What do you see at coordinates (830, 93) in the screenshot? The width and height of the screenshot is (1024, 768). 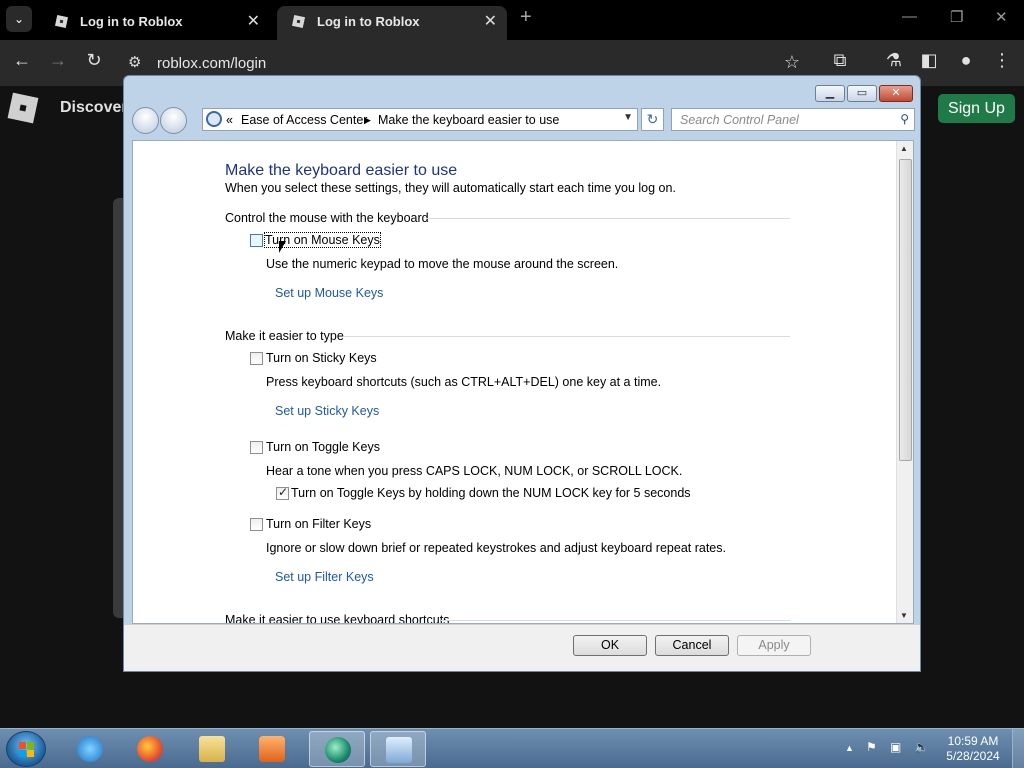 I see `window-minimize-button: ▁` at bounding box center [830, 93].